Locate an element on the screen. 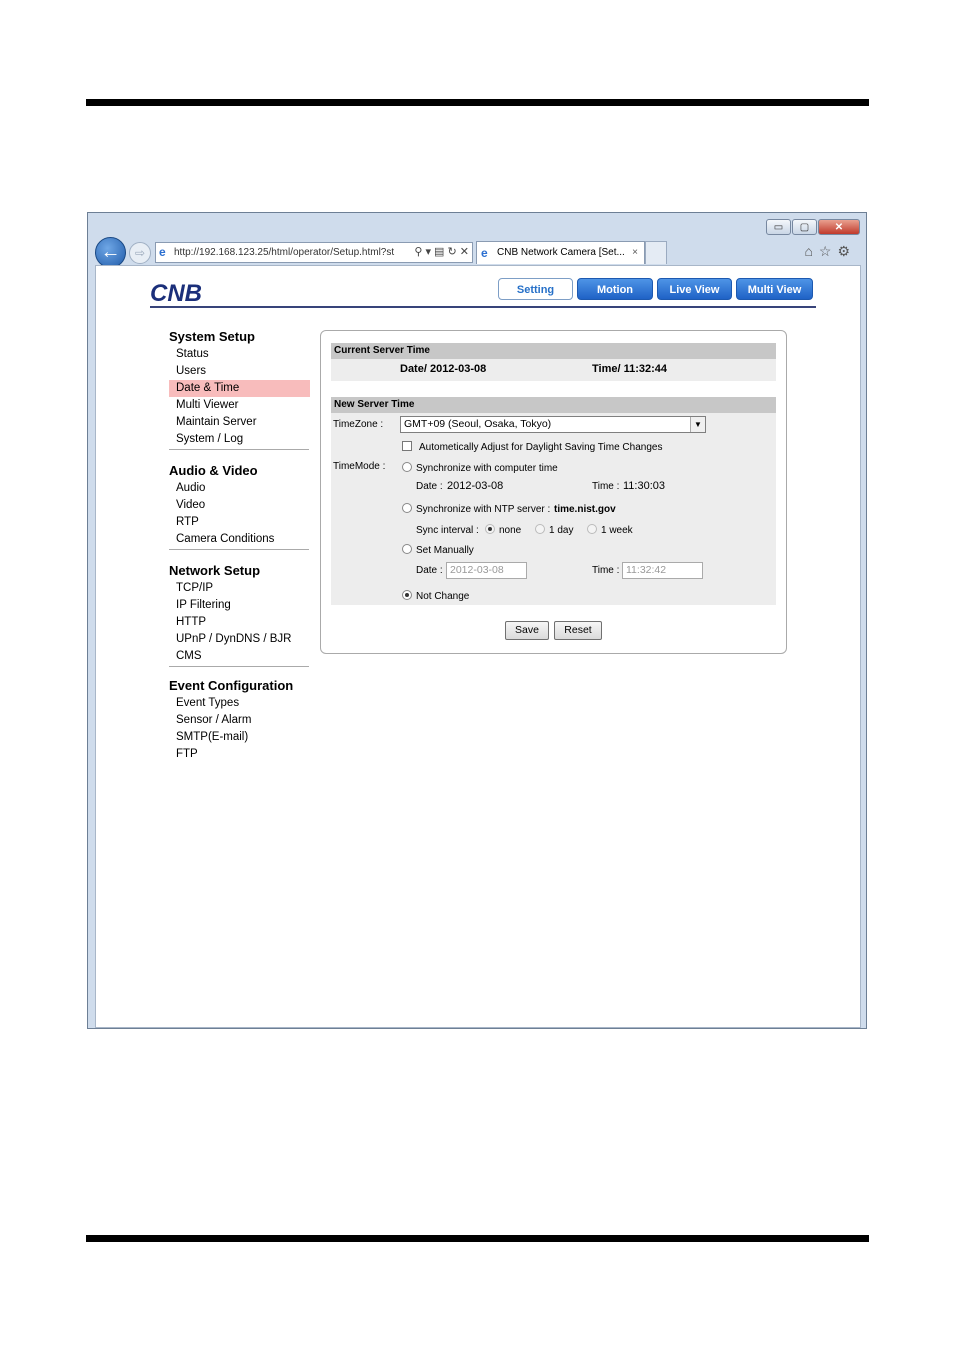 Image resolution: width=954 pixels, height=1350 pixels. timezone-label: TimeZone : is located at coordinates (358, 424).